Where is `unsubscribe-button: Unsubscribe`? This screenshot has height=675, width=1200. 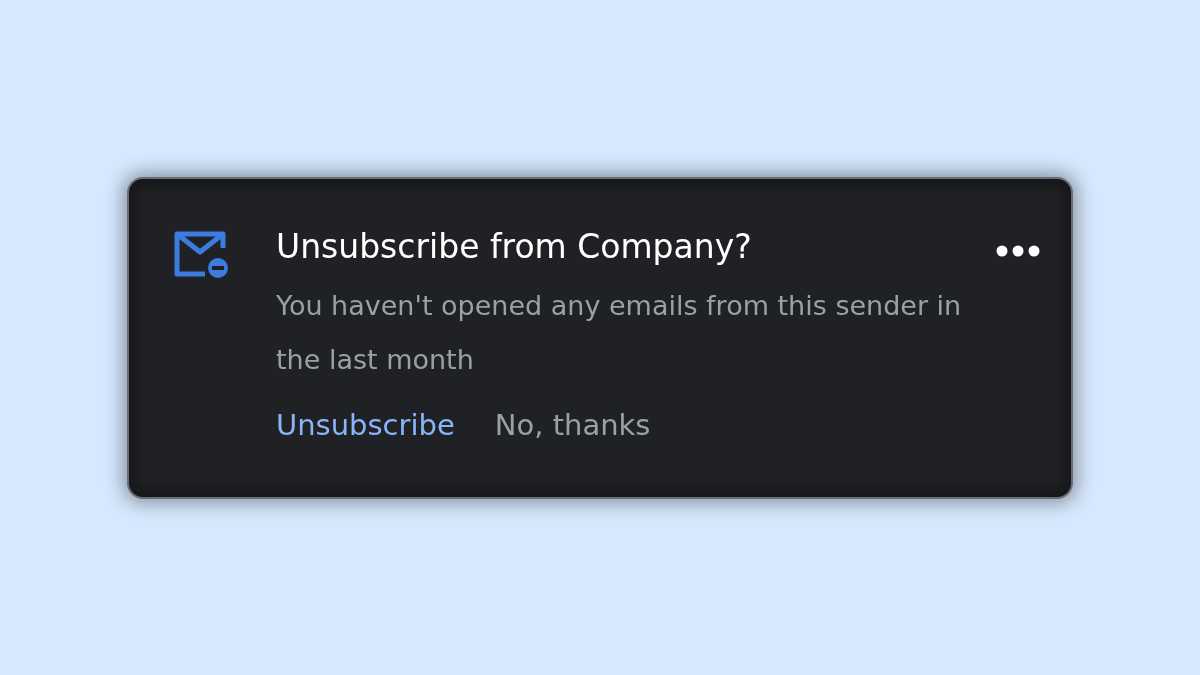 unsubscribe-button: Unsubscribe is located at coordinates (365, 424).